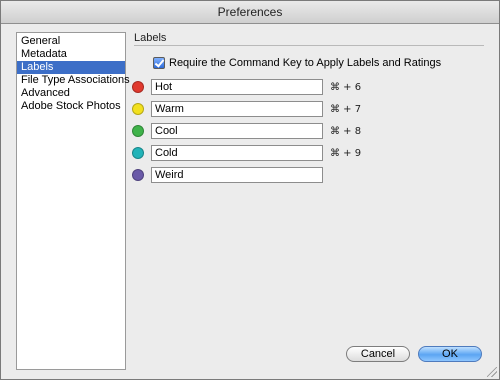 This screenshot has width=500, height=380. I want to click on purple-label-dot-icon, so click(138, 175).